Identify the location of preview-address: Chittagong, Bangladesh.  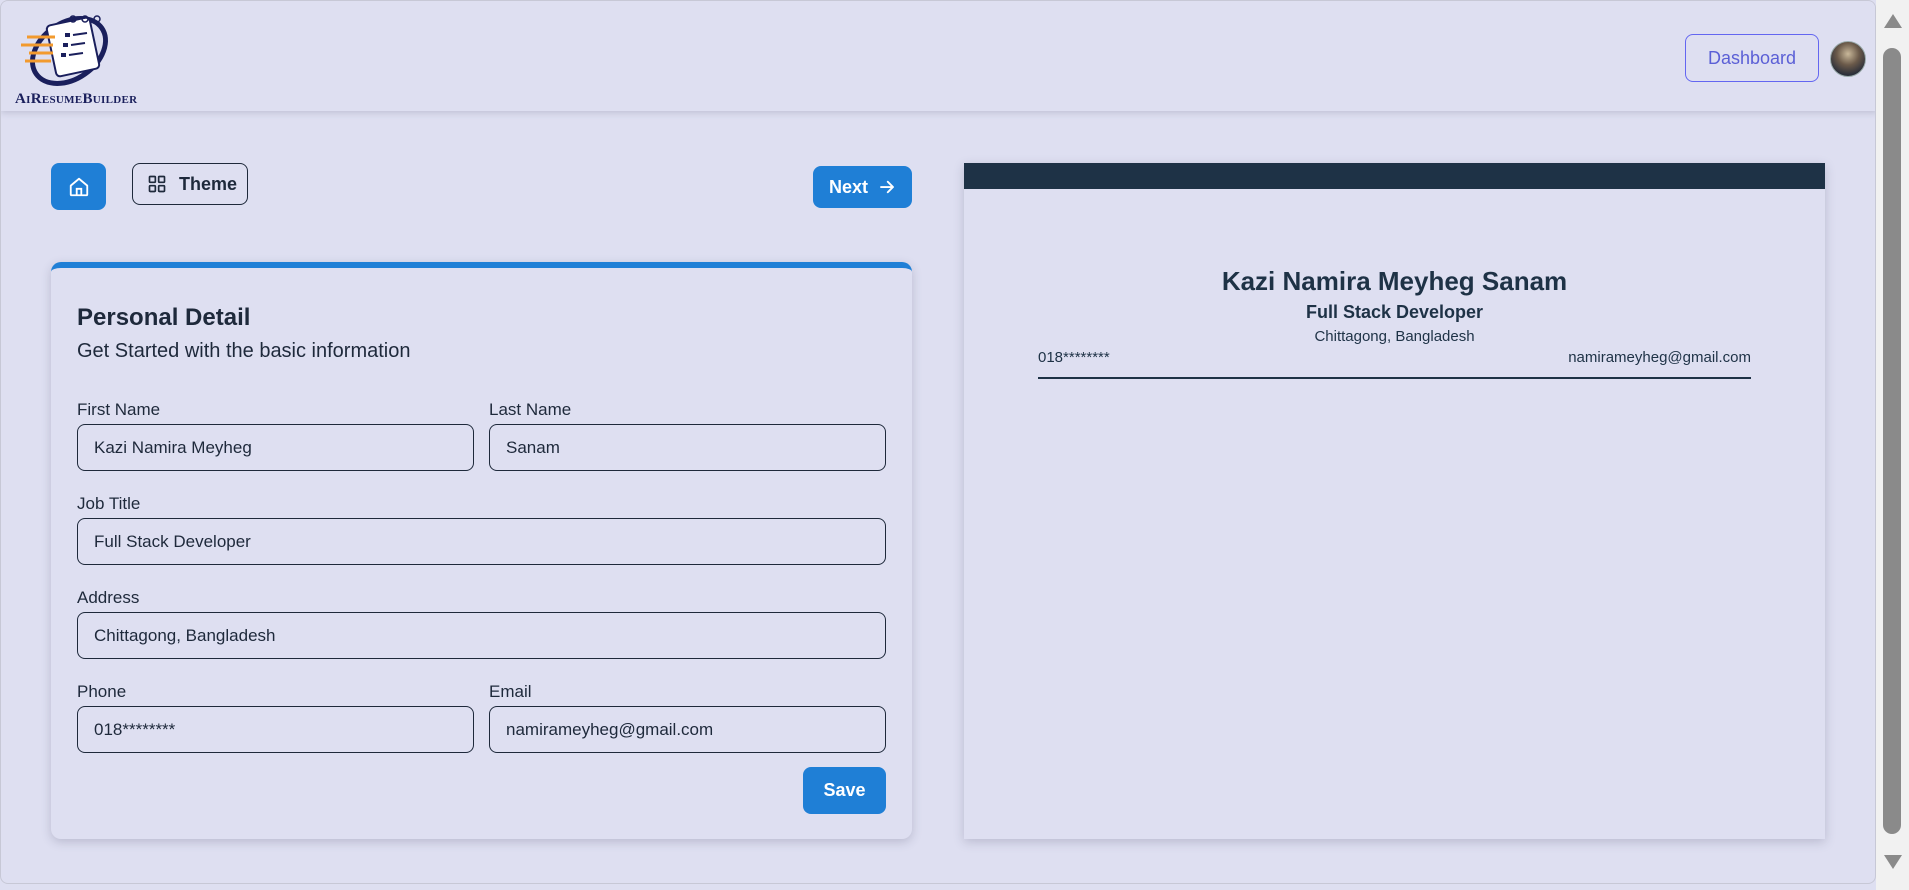
(1394, 336).